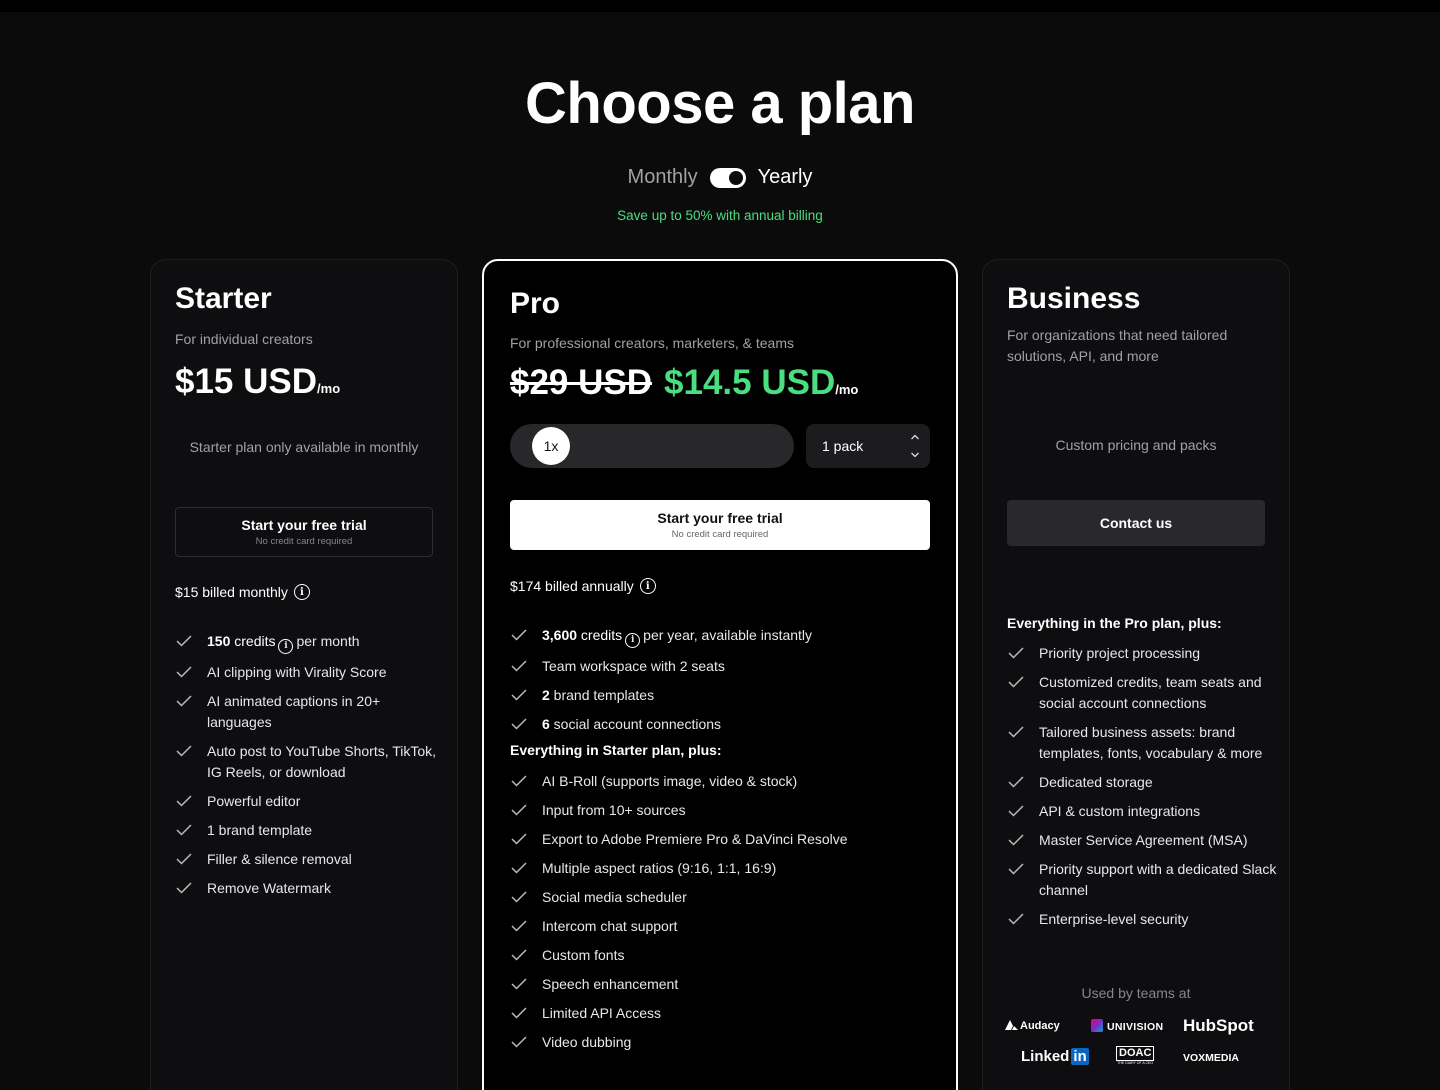 This screenshot has width=1440, height=1090. What do you see at coordinates (1074, 298) in the screenshot?
I see `plan-name: Business` at bounding box center [1074, 298].